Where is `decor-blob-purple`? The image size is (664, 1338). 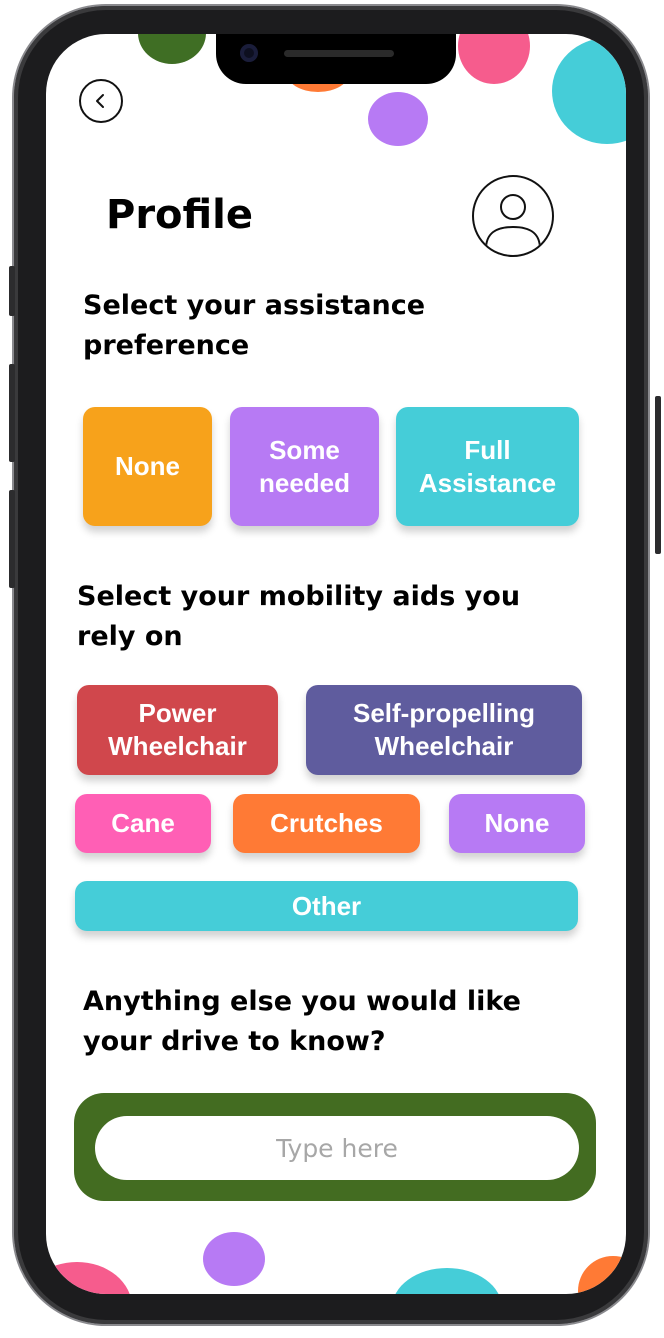
decor-blob-purple is located at coordinates (398, 119).